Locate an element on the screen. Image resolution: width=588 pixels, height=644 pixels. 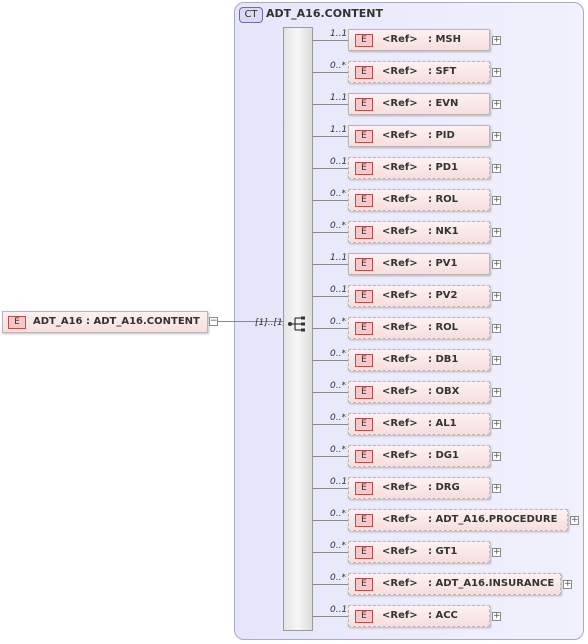
element-box: E <Ref>: ADT_A16.PROCEDURE is located at coordinates (458, 520).